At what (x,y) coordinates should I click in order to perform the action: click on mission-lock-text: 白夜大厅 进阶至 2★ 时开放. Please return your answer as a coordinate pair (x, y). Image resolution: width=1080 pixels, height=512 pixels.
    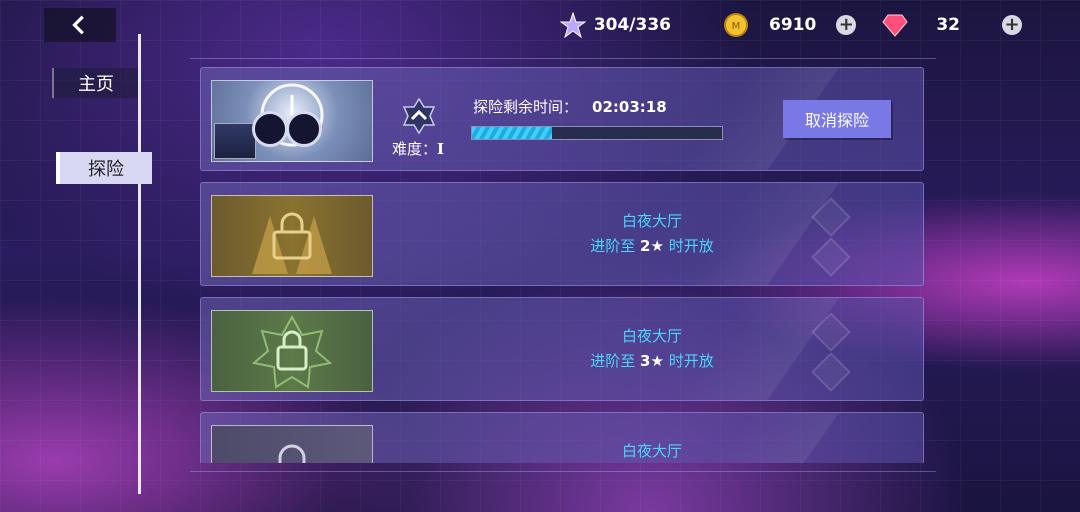
    Looking at the image, I should click on (652, 234).